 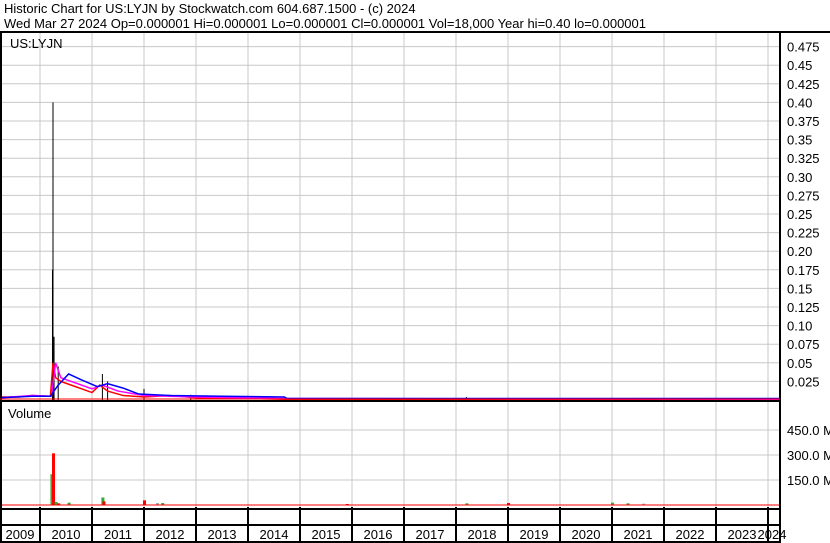 What do you see at coordinates (586, 534) in the screenshot?
I see `year-tick-label: 2020` at bounding box center [586, 534].